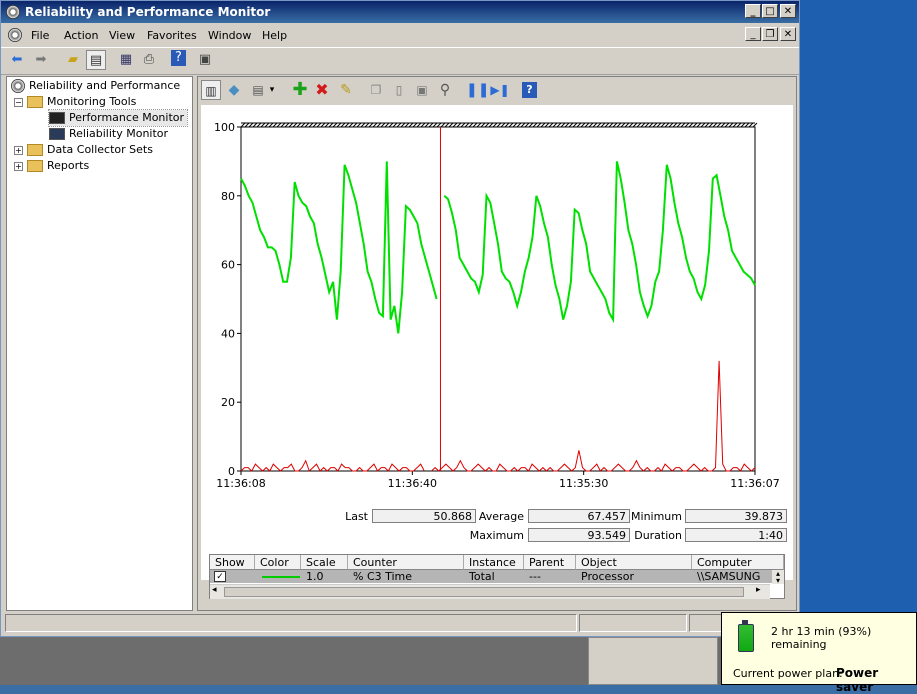 Image resolution: width=917 pixels, height=694 pixels. I want to click on last-label: Last, so click(356, 516).